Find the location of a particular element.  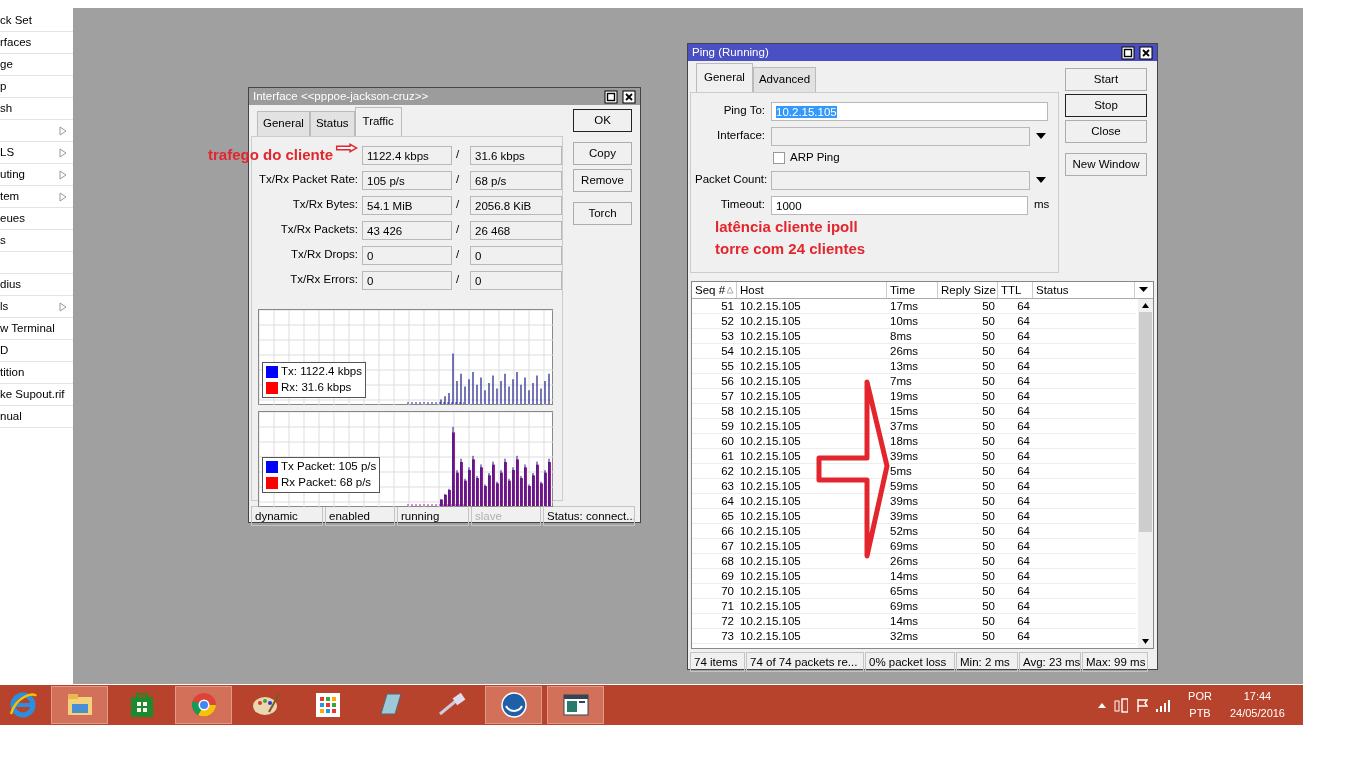

dialog-button: Start is located at coordinates (1106, 80).